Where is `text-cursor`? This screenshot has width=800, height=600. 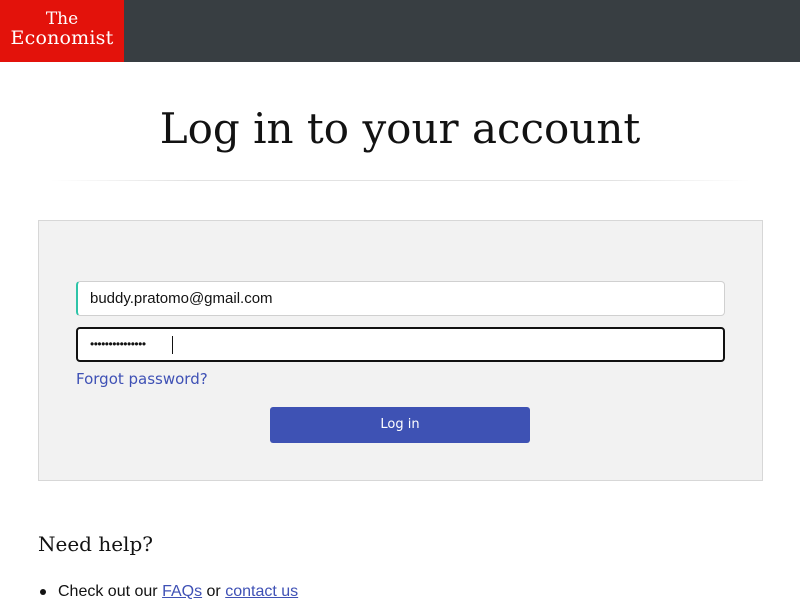
text-cursor is located at coordinates (172, 345).